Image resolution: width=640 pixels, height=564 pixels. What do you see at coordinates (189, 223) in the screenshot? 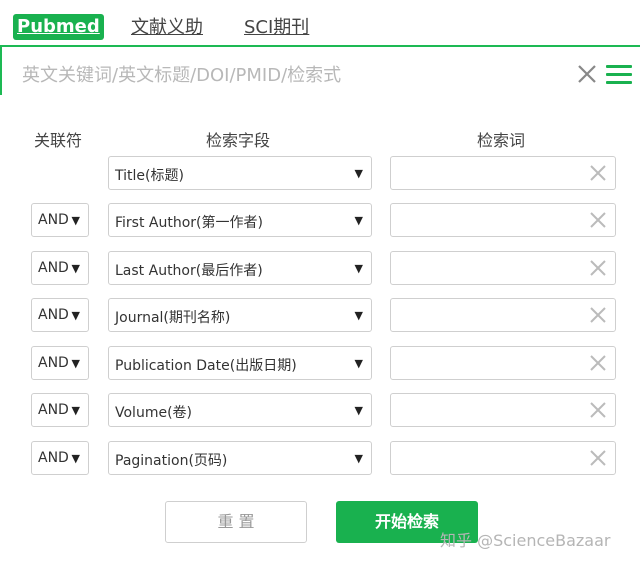
I see `field-select-value: First Author(第一作者)` at bounding box center [189, 223].